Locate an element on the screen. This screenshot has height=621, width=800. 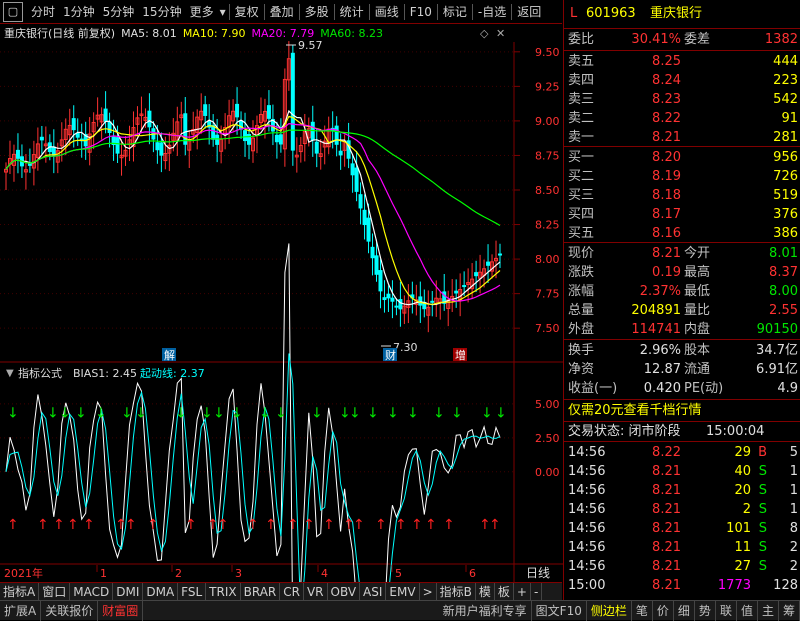
ask-label: 卖二 is located at coordinates (581, 118).